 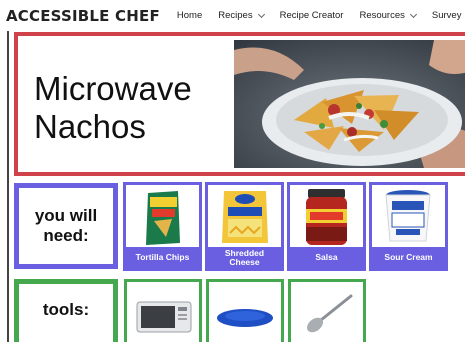 What do you see at coordinates (8, 186) in the screenshot?
I see `left-divider` at bounding box center [8, 186].